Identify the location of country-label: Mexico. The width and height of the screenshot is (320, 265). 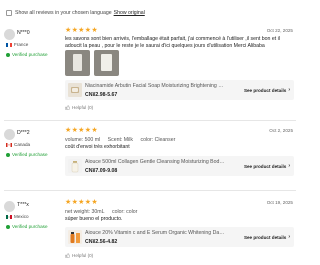
(21, 216).